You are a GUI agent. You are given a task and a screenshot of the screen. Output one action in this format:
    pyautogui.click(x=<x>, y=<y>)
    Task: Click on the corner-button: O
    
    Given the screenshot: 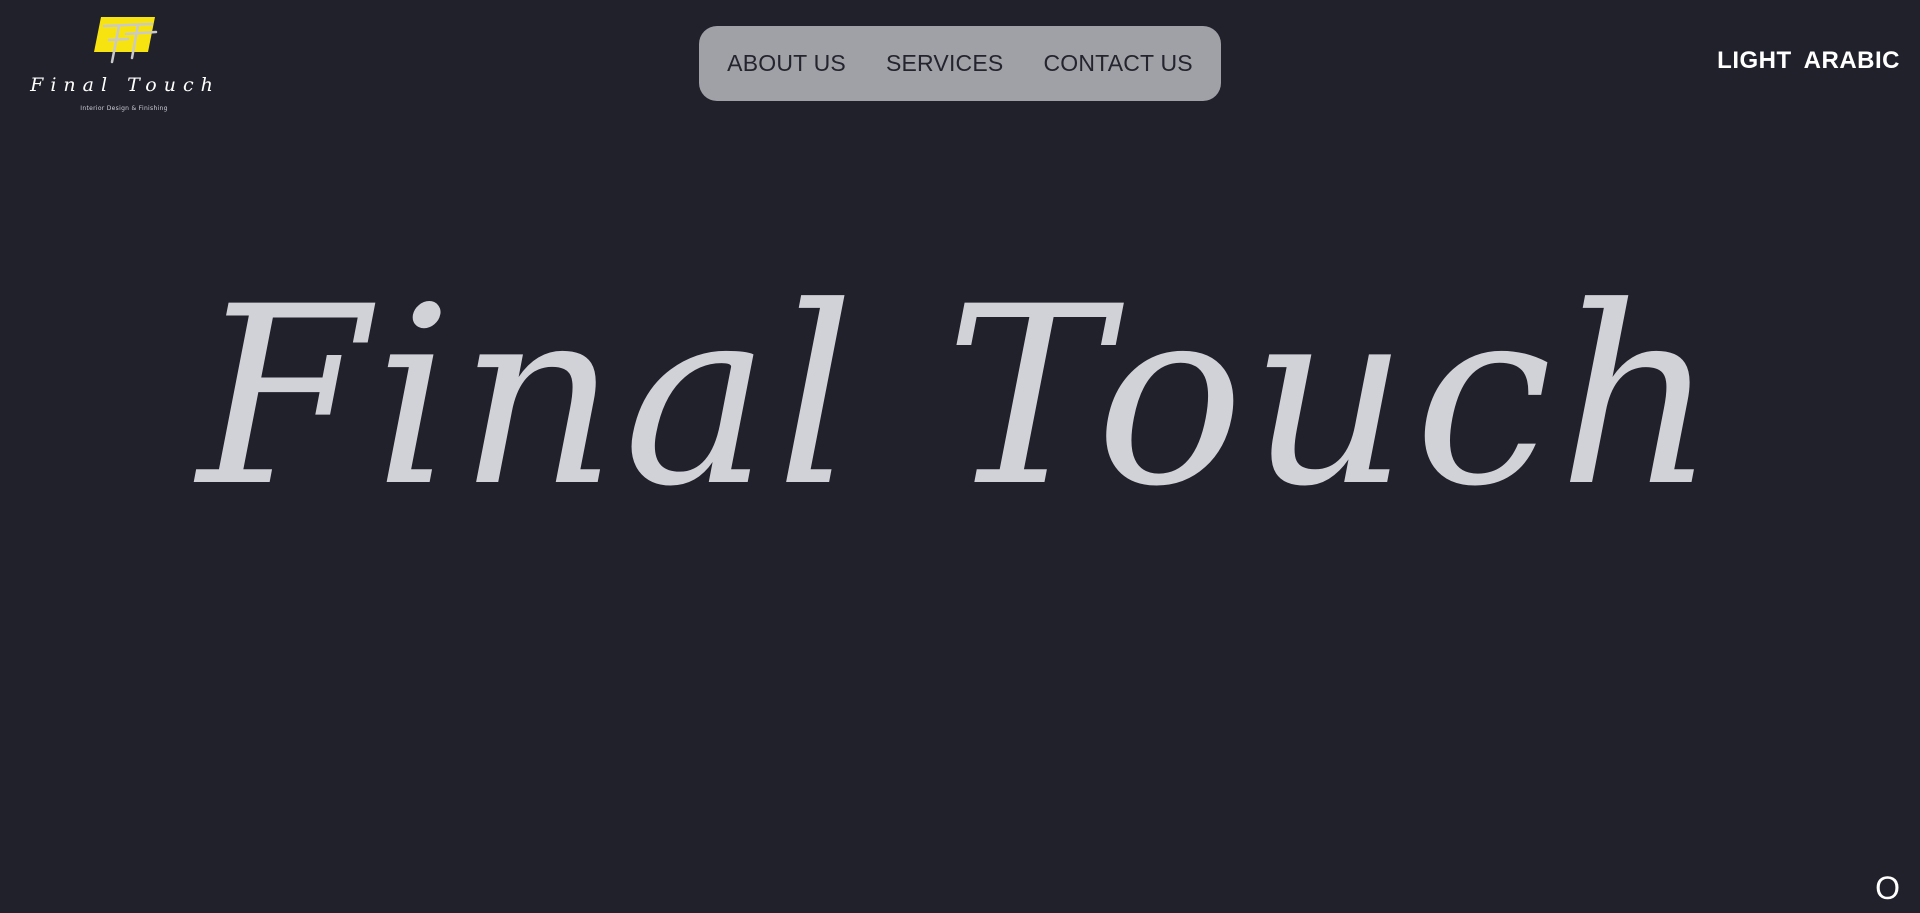 What is the action you would take?
    pyautogui.click(x=1887, y=888)
    